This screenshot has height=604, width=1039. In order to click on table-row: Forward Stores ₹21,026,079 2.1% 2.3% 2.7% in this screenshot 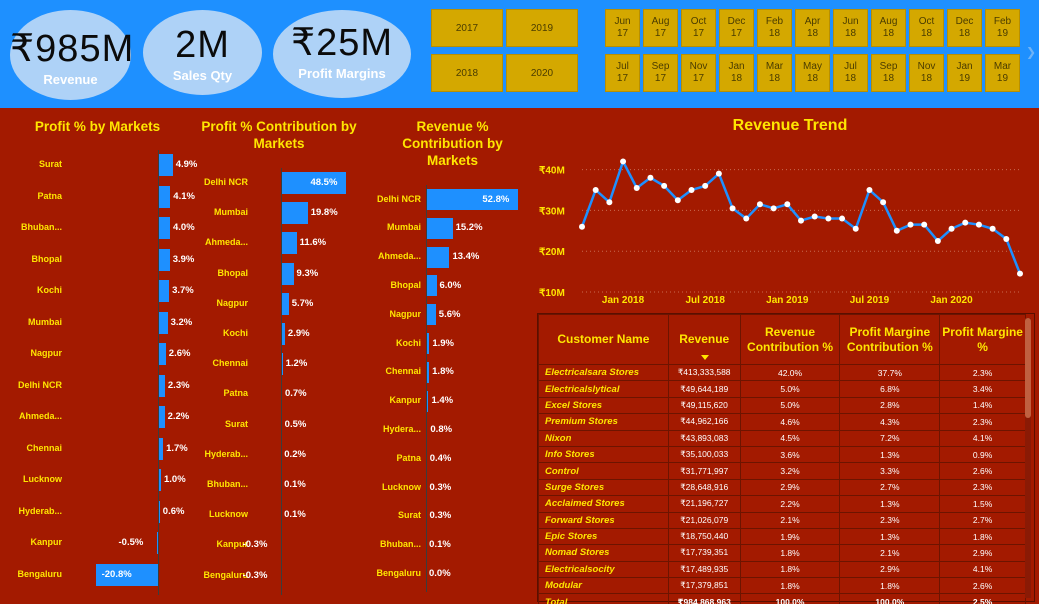, I will do `click(782, 520)`.